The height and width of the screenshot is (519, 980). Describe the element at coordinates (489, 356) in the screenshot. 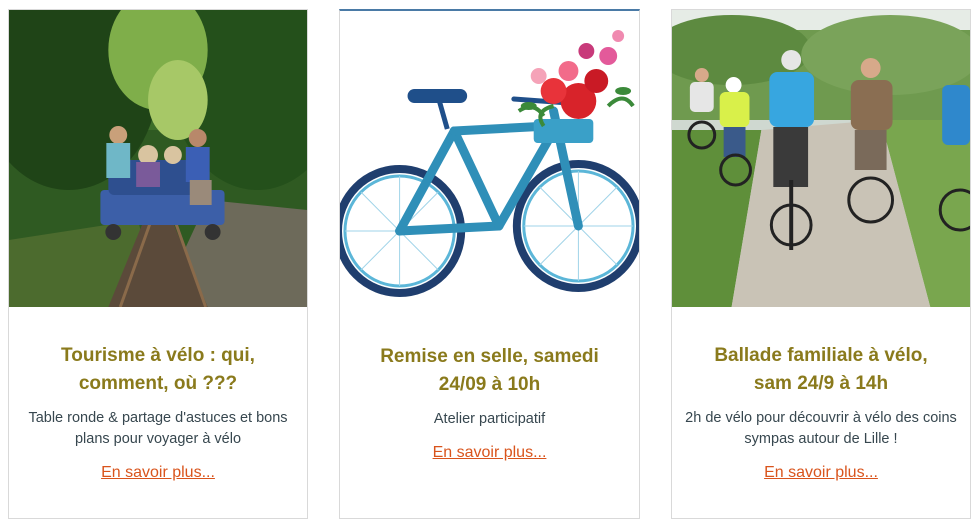

I see `card-title-line: Remise en selle, samedi` at that location.